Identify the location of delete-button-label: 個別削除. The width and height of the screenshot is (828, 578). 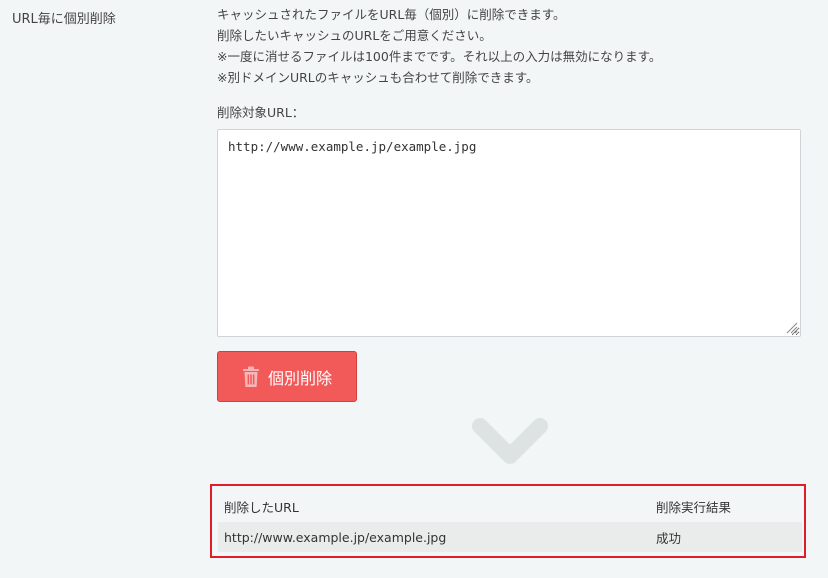
(299, 378).